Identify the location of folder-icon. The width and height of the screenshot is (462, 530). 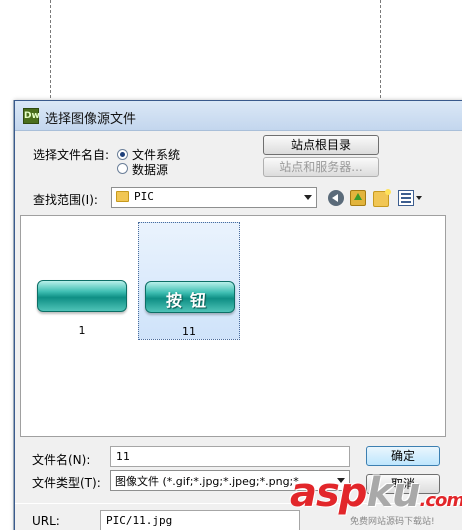
(122, 196).